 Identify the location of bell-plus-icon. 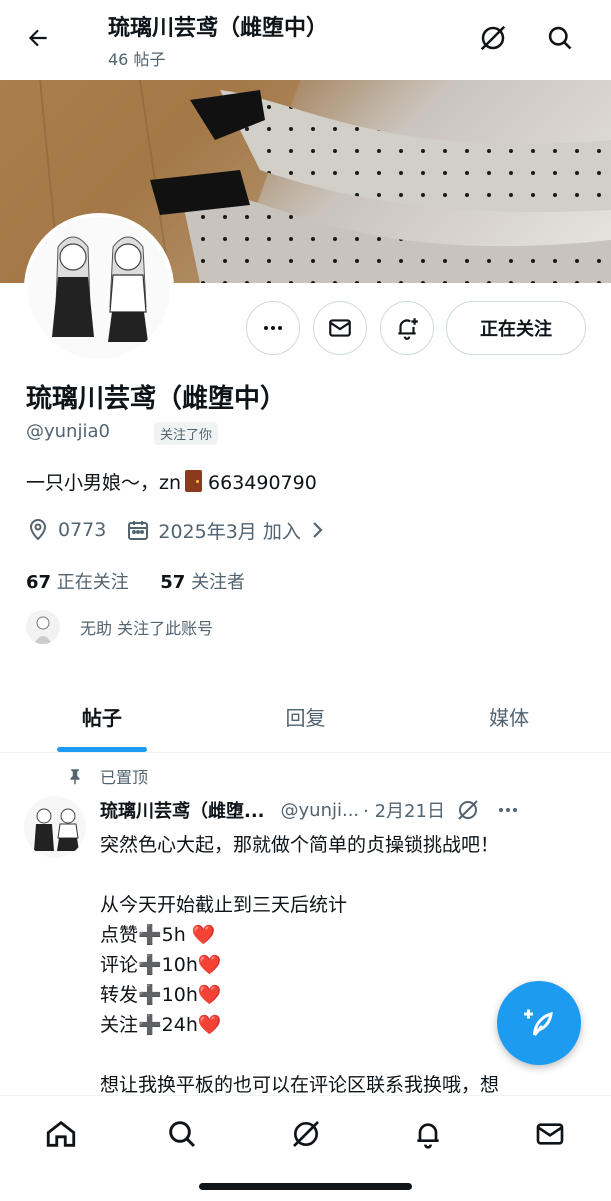
(408, 329).